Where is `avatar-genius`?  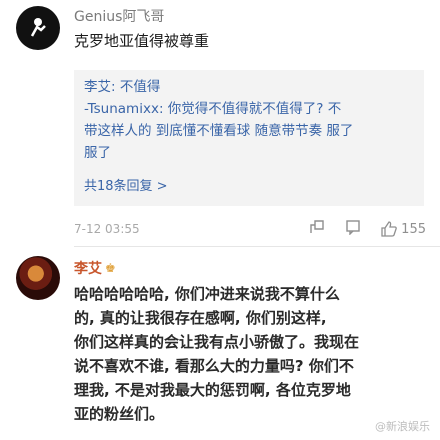
avatar-genius is located at coordinates (38, 28).